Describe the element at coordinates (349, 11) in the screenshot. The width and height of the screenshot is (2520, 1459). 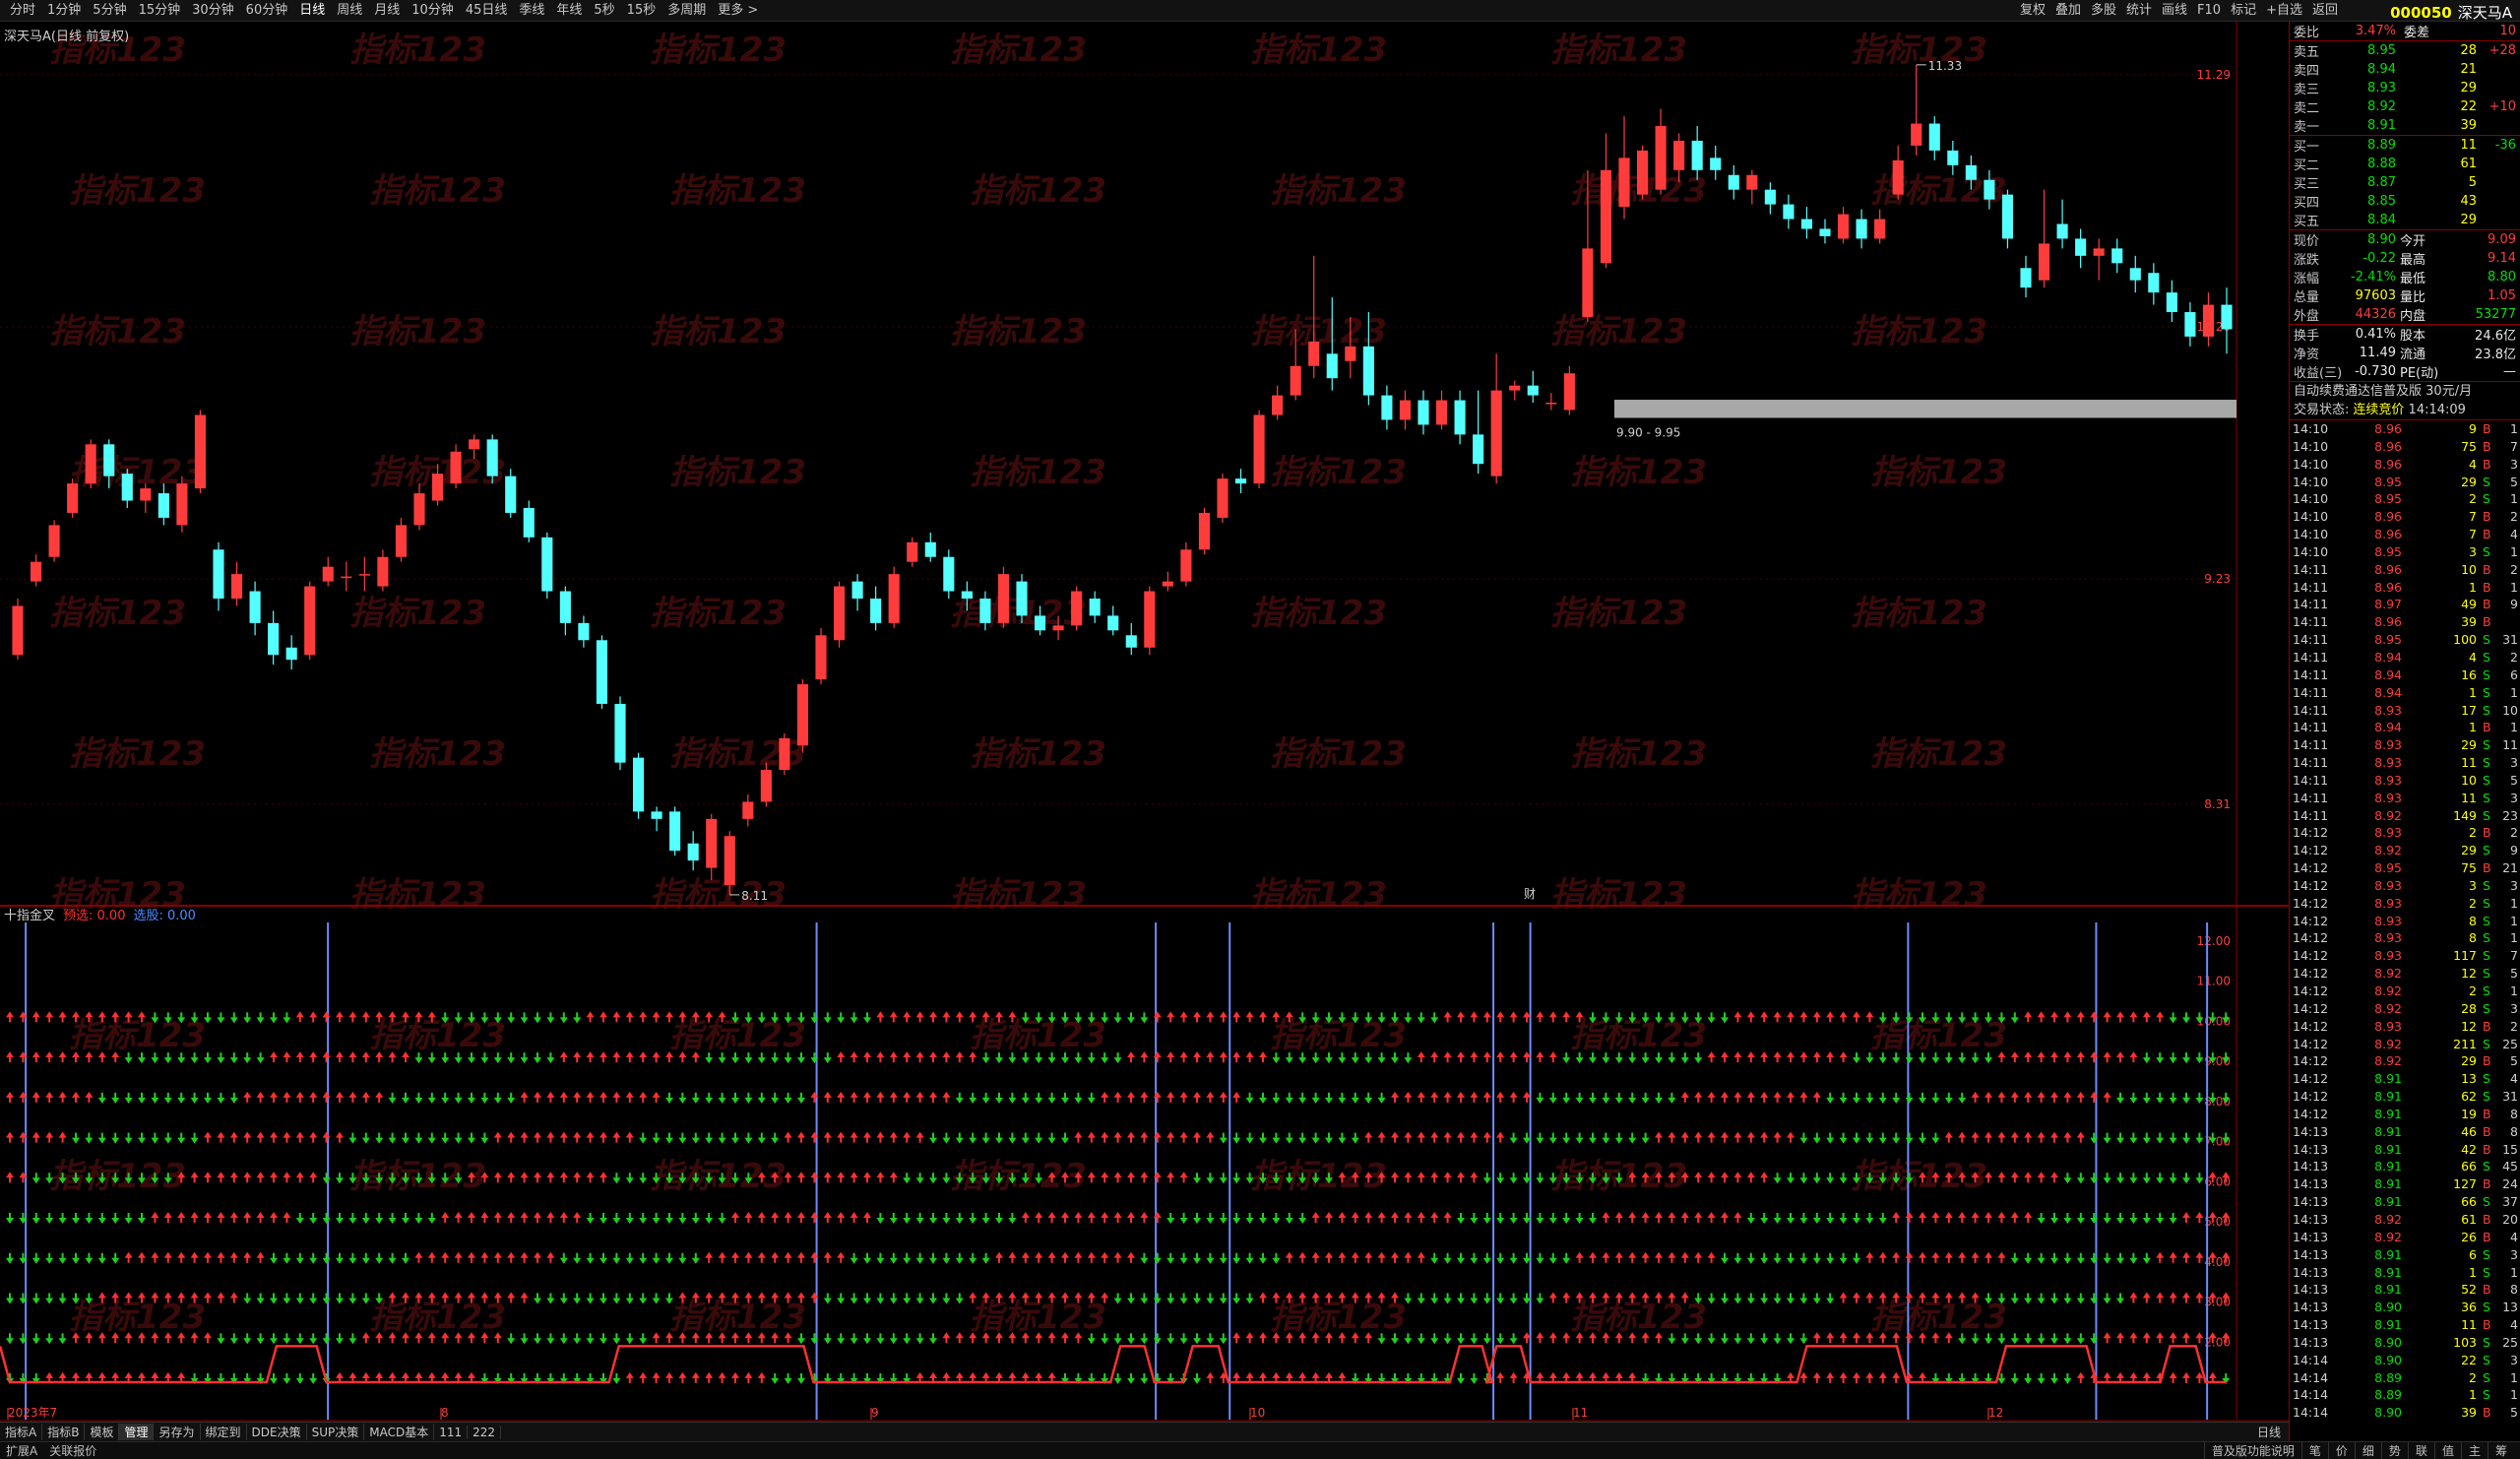
I see `period-tab: 周线` at that location.